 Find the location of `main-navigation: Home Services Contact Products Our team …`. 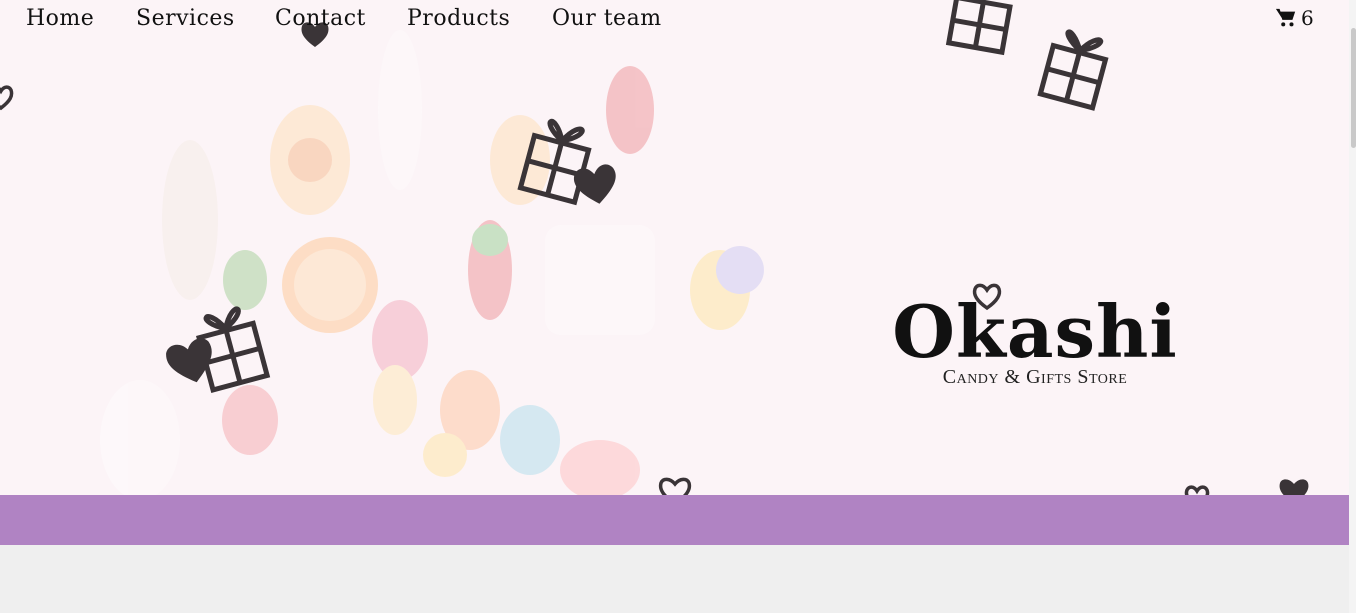

main-navigation: Home Services Contact Products Our team … is located at coordinates (674, 22).